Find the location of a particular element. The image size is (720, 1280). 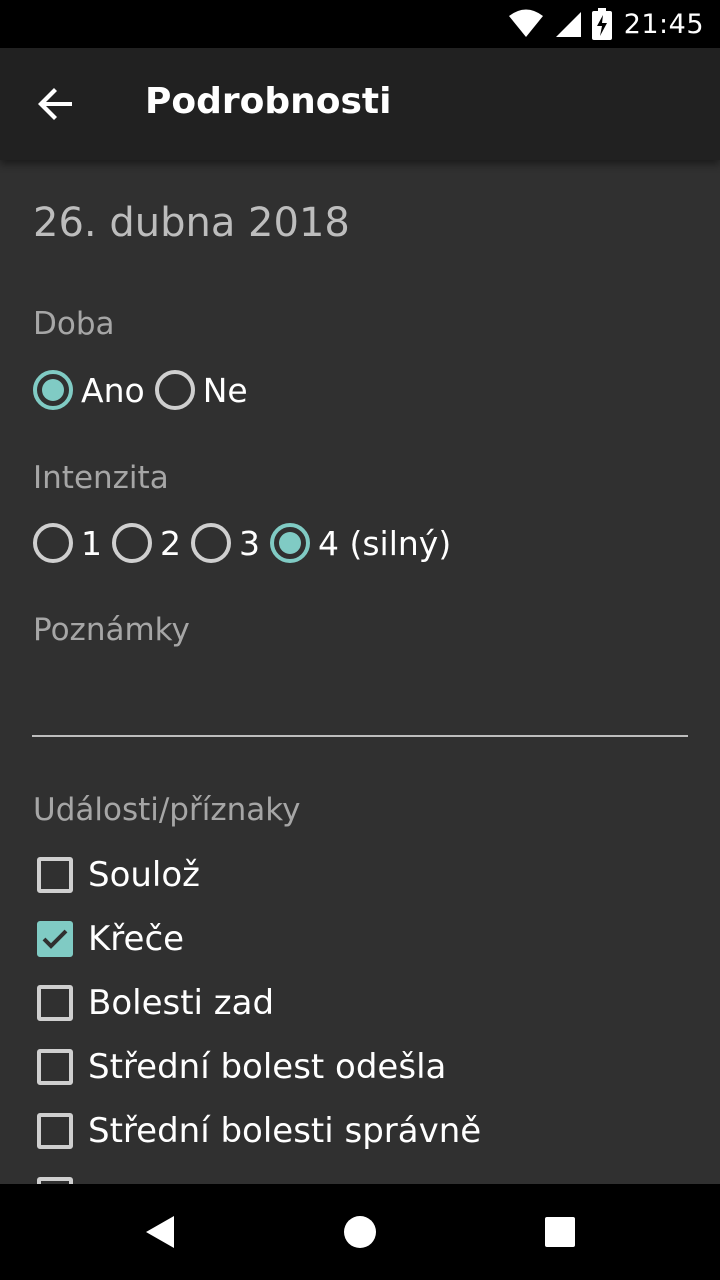

check-icon is located at coordinates (55, 939).